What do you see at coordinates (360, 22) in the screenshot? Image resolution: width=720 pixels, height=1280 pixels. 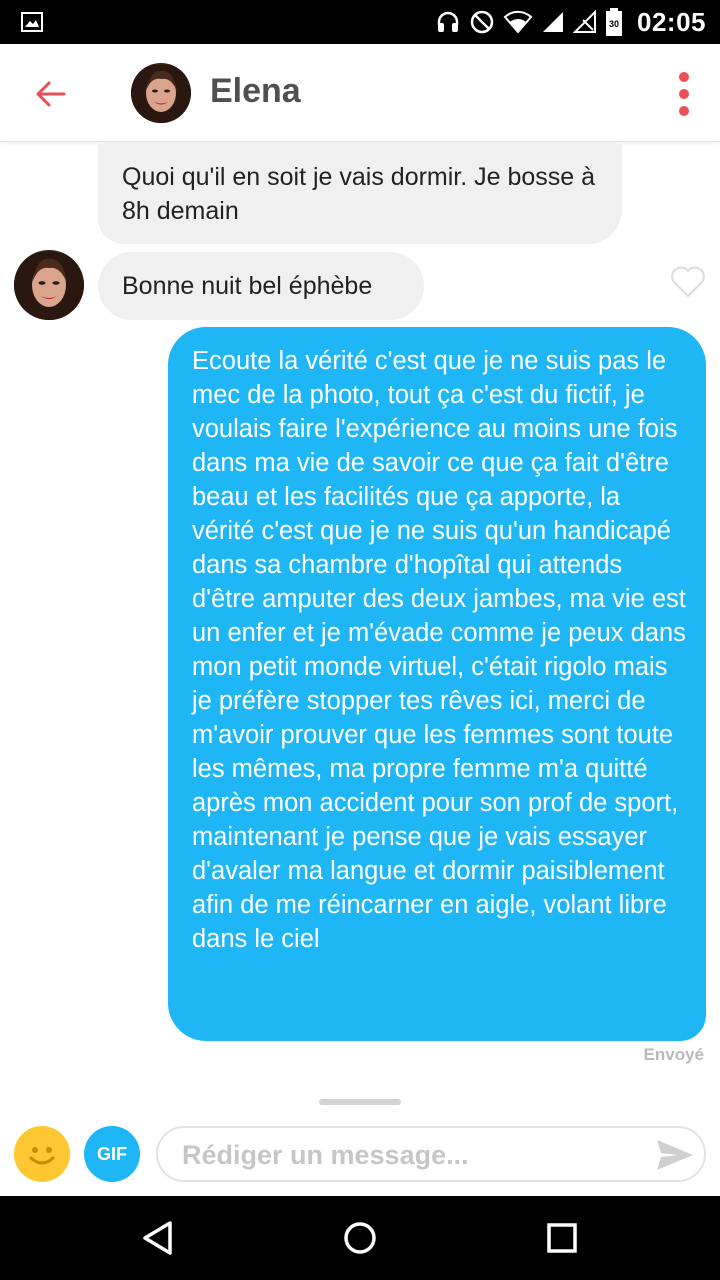 I see `status-bar: 30 02:05` at bounding box center [360, 22].